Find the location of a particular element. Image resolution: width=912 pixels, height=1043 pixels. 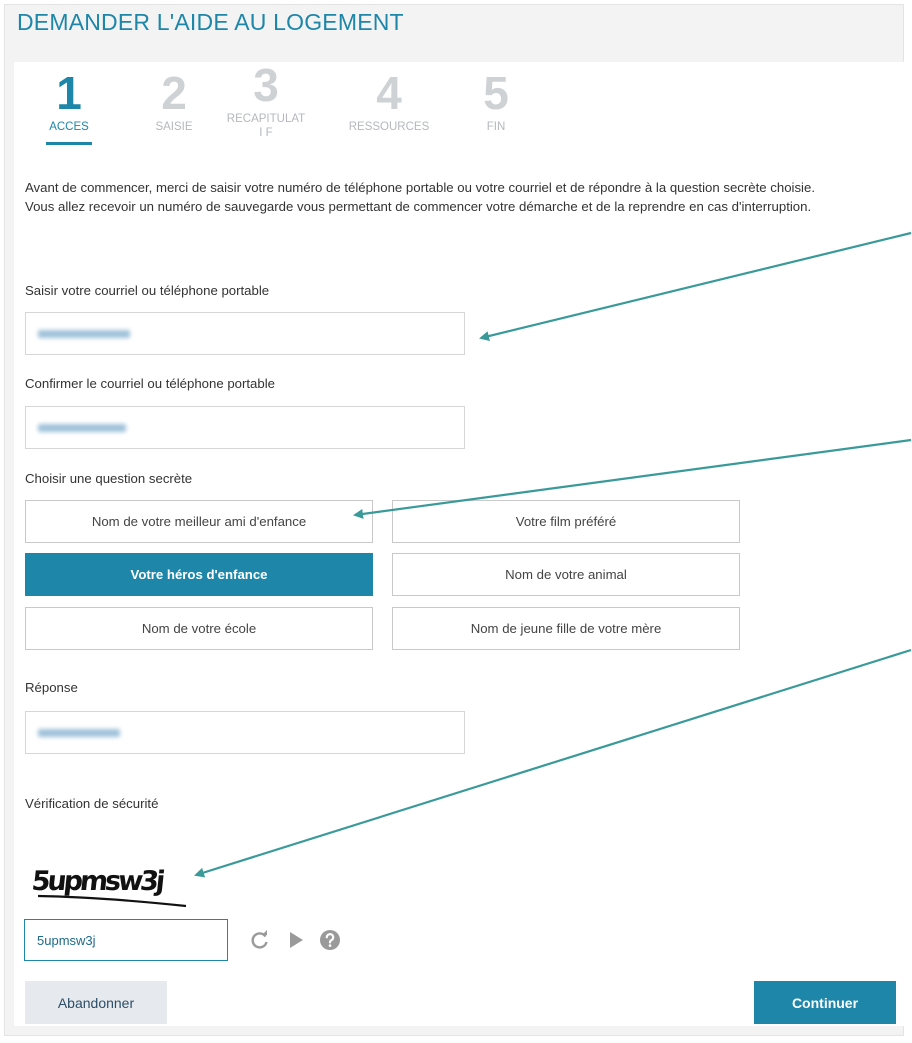

help-icon is located at coordinates (330, 940).